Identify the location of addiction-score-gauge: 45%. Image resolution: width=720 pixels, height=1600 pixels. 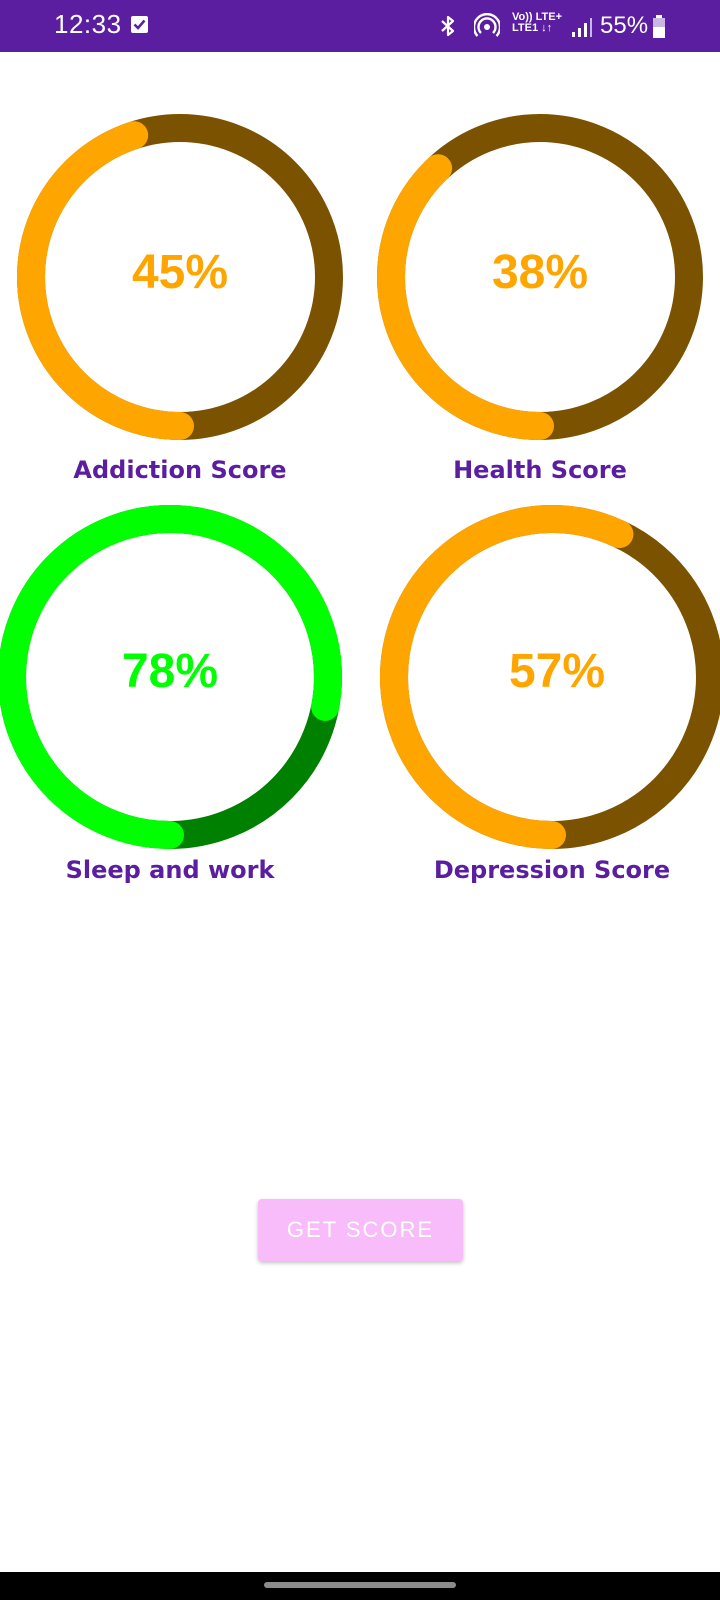
(180, 277).